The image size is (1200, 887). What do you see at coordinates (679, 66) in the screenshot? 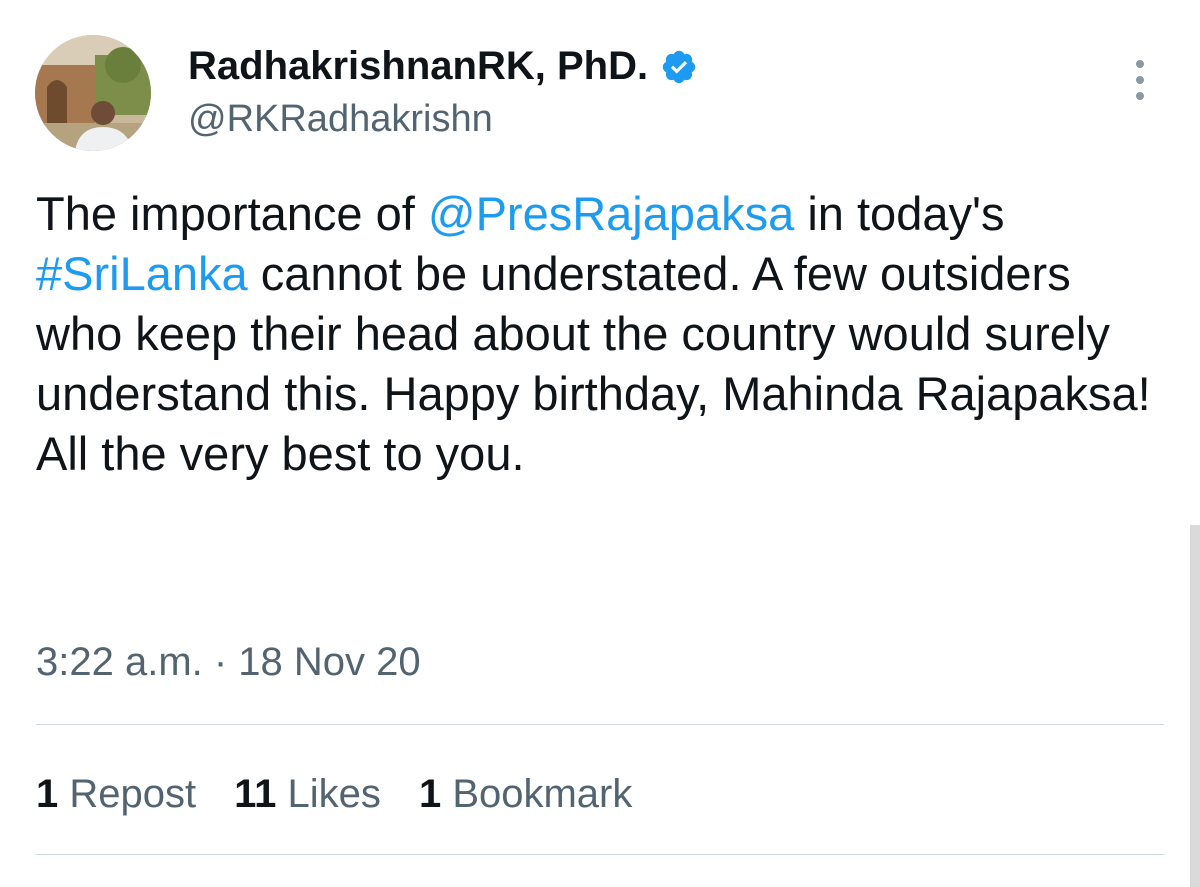
I see `verified-badge-icon` at bounding box center [679, 66].